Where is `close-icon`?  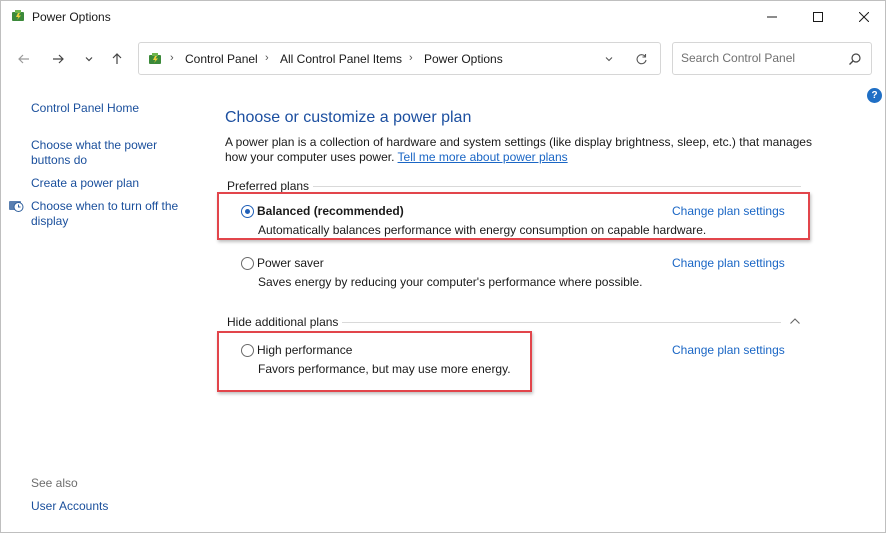 close-icon is located at coordinates (864, 17).